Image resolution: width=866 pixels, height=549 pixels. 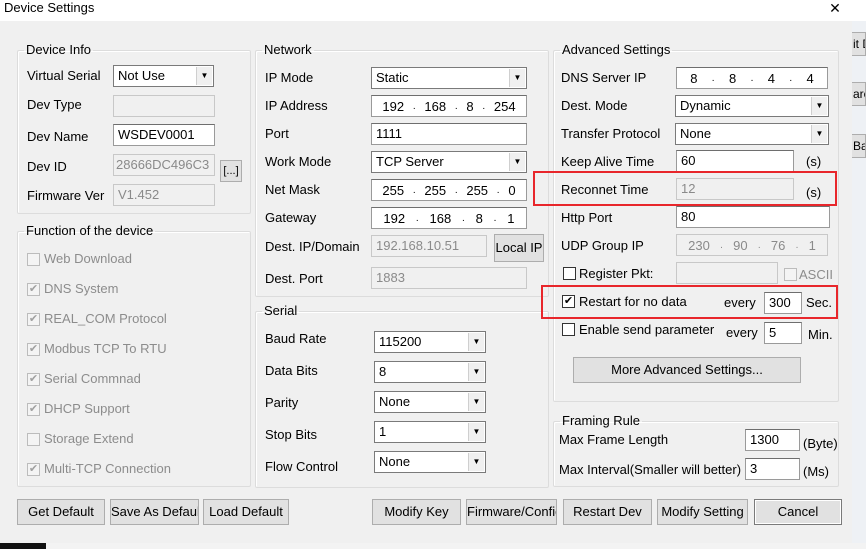 I want to click on get-default-button: Get Default, so click(x=61, y=512).